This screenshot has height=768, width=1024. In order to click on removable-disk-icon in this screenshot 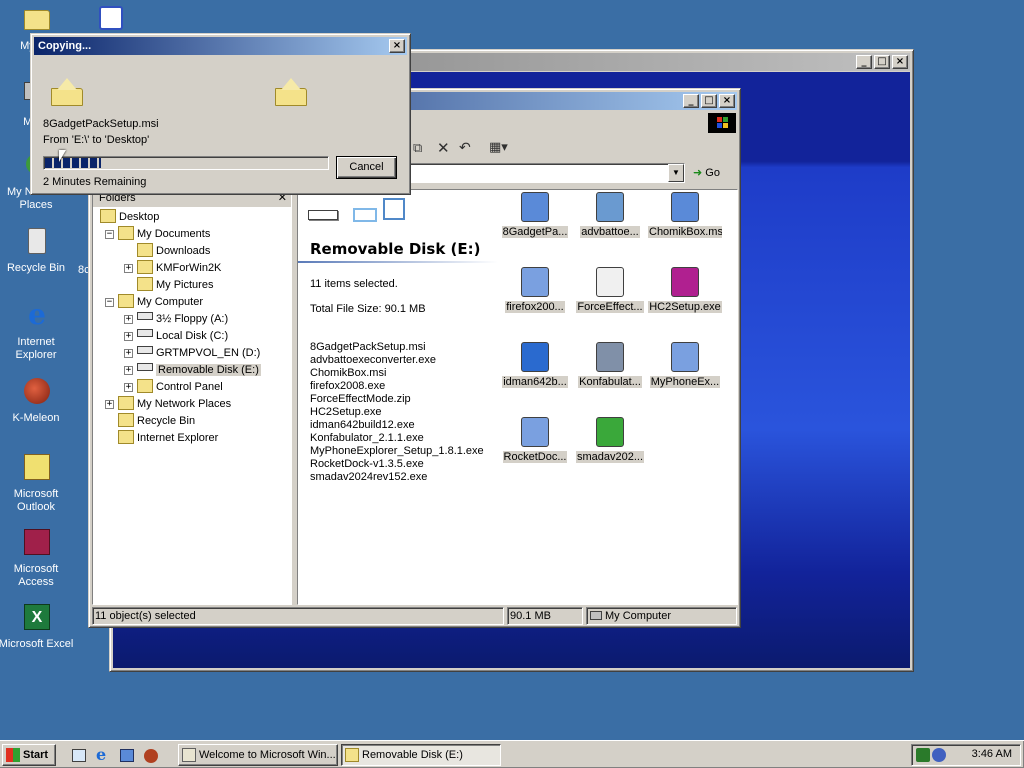, I will do `click(323, 215)`.